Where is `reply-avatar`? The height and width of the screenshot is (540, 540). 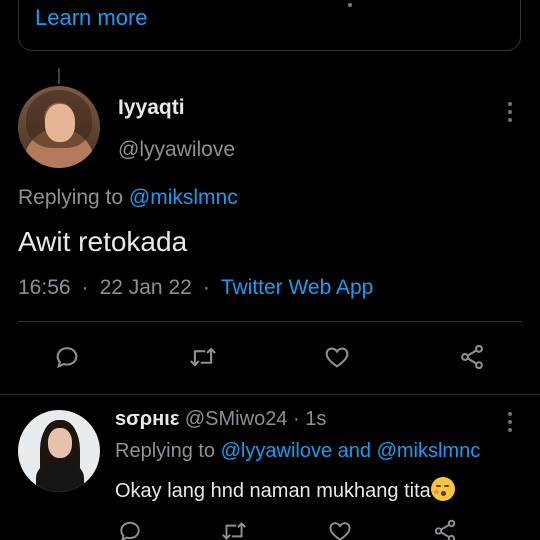 reply-avatar is located at coordinates (59, 451).